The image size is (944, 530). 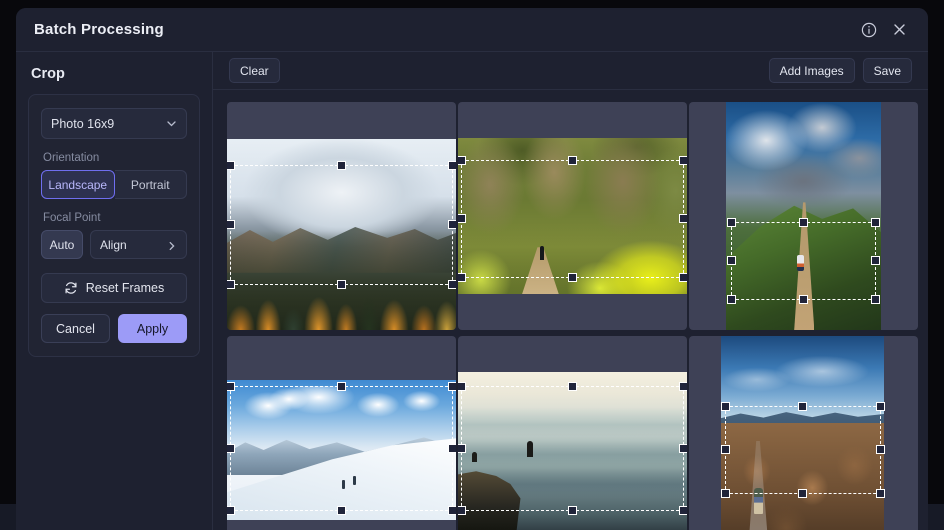 I want to click on dialog-title: Batch Processing, so click(x=99, y=29).